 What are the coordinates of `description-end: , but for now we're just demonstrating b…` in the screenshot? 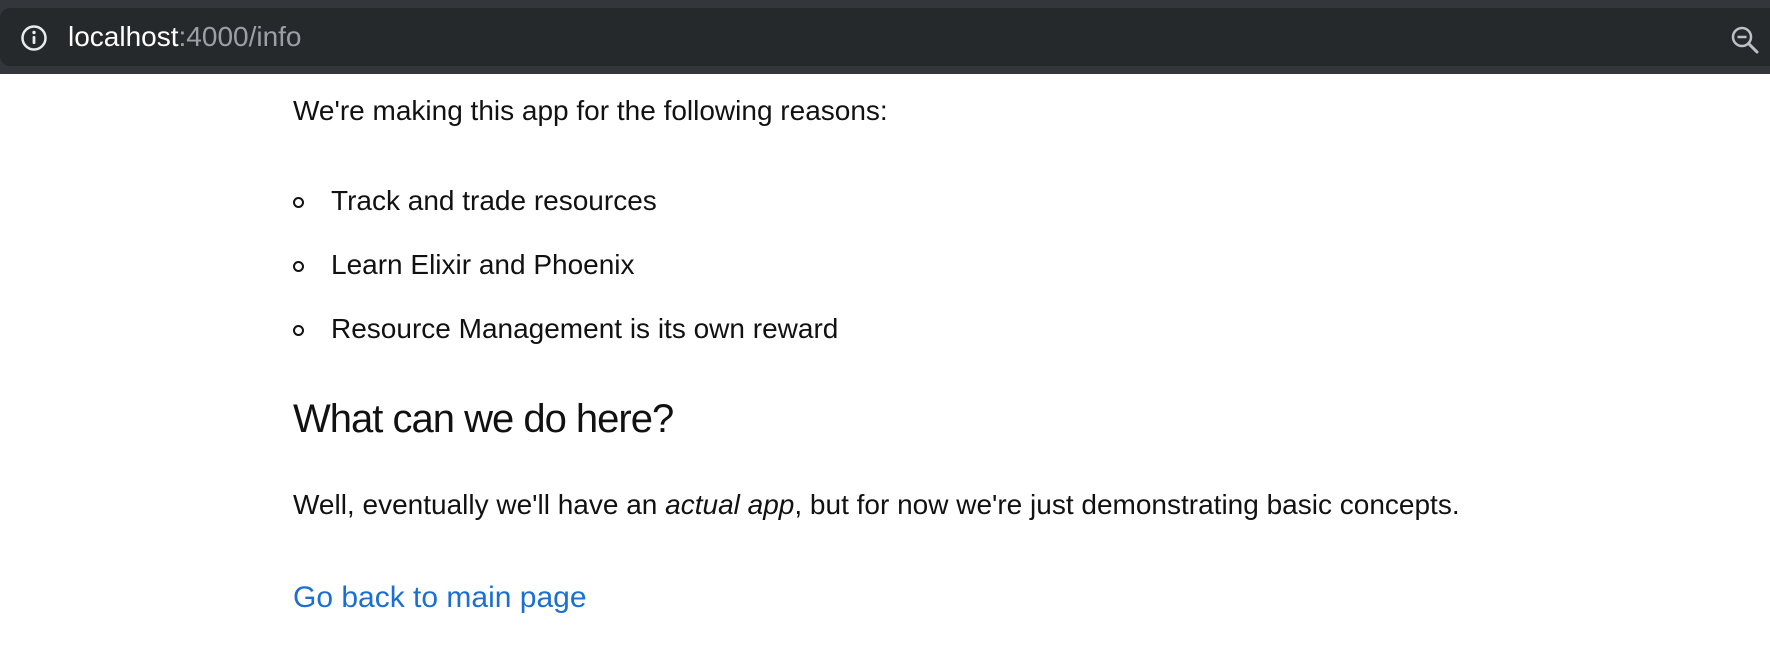 It's located at (1127, 504).